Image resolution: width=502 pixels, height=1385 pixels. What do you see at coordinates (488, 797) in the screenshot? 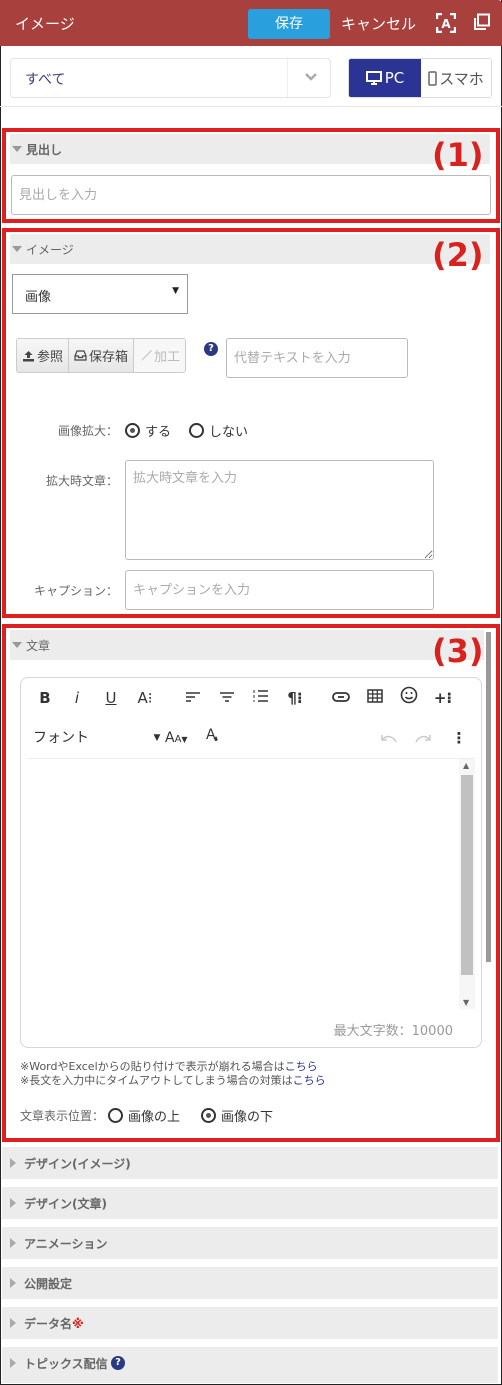
I see `panel-scrollbar` at bounding box center [488, 797].